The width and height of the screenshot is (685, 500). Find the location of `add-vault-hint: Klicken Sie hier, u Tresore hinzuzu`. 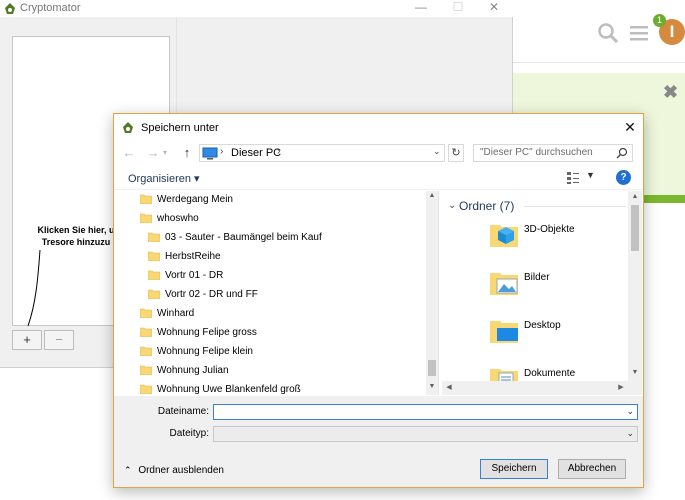

add-vault-hint: Klicken Sie hier, u Tresore hinzuzu is located at coordinates (76, 236).